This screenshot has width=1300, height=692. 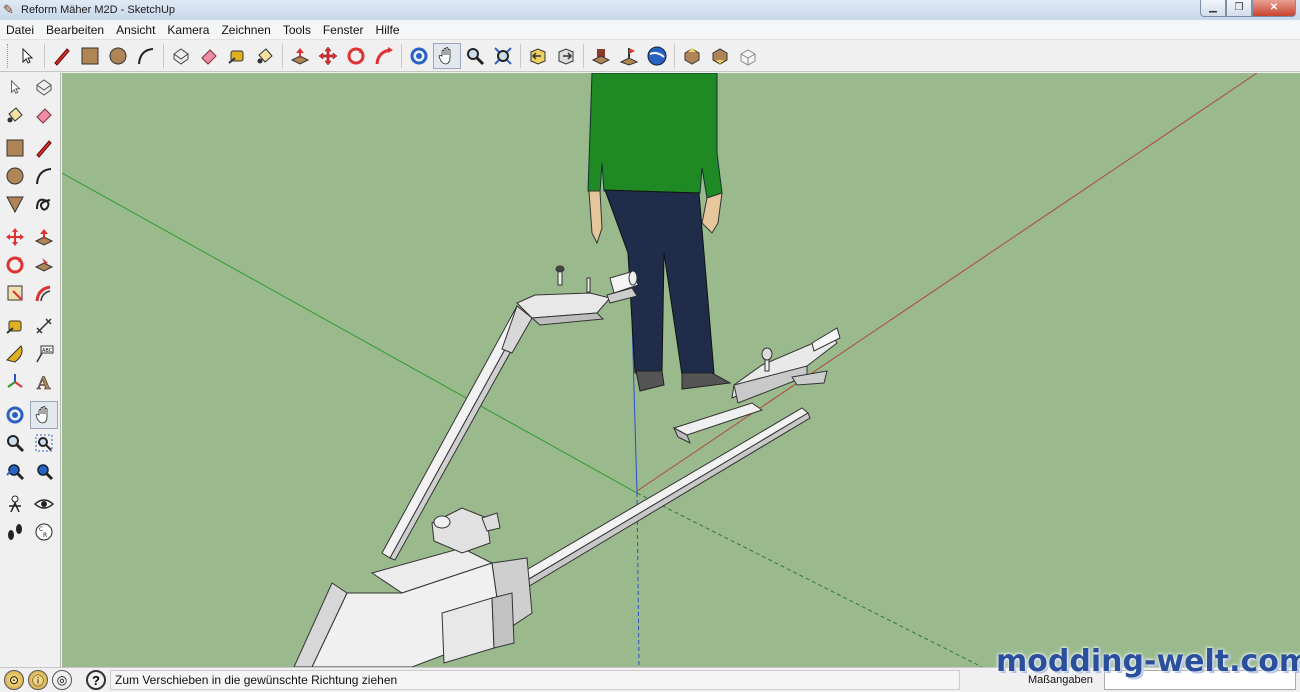 I want to click on eraser-tool-button, so click(x=209, y=56).